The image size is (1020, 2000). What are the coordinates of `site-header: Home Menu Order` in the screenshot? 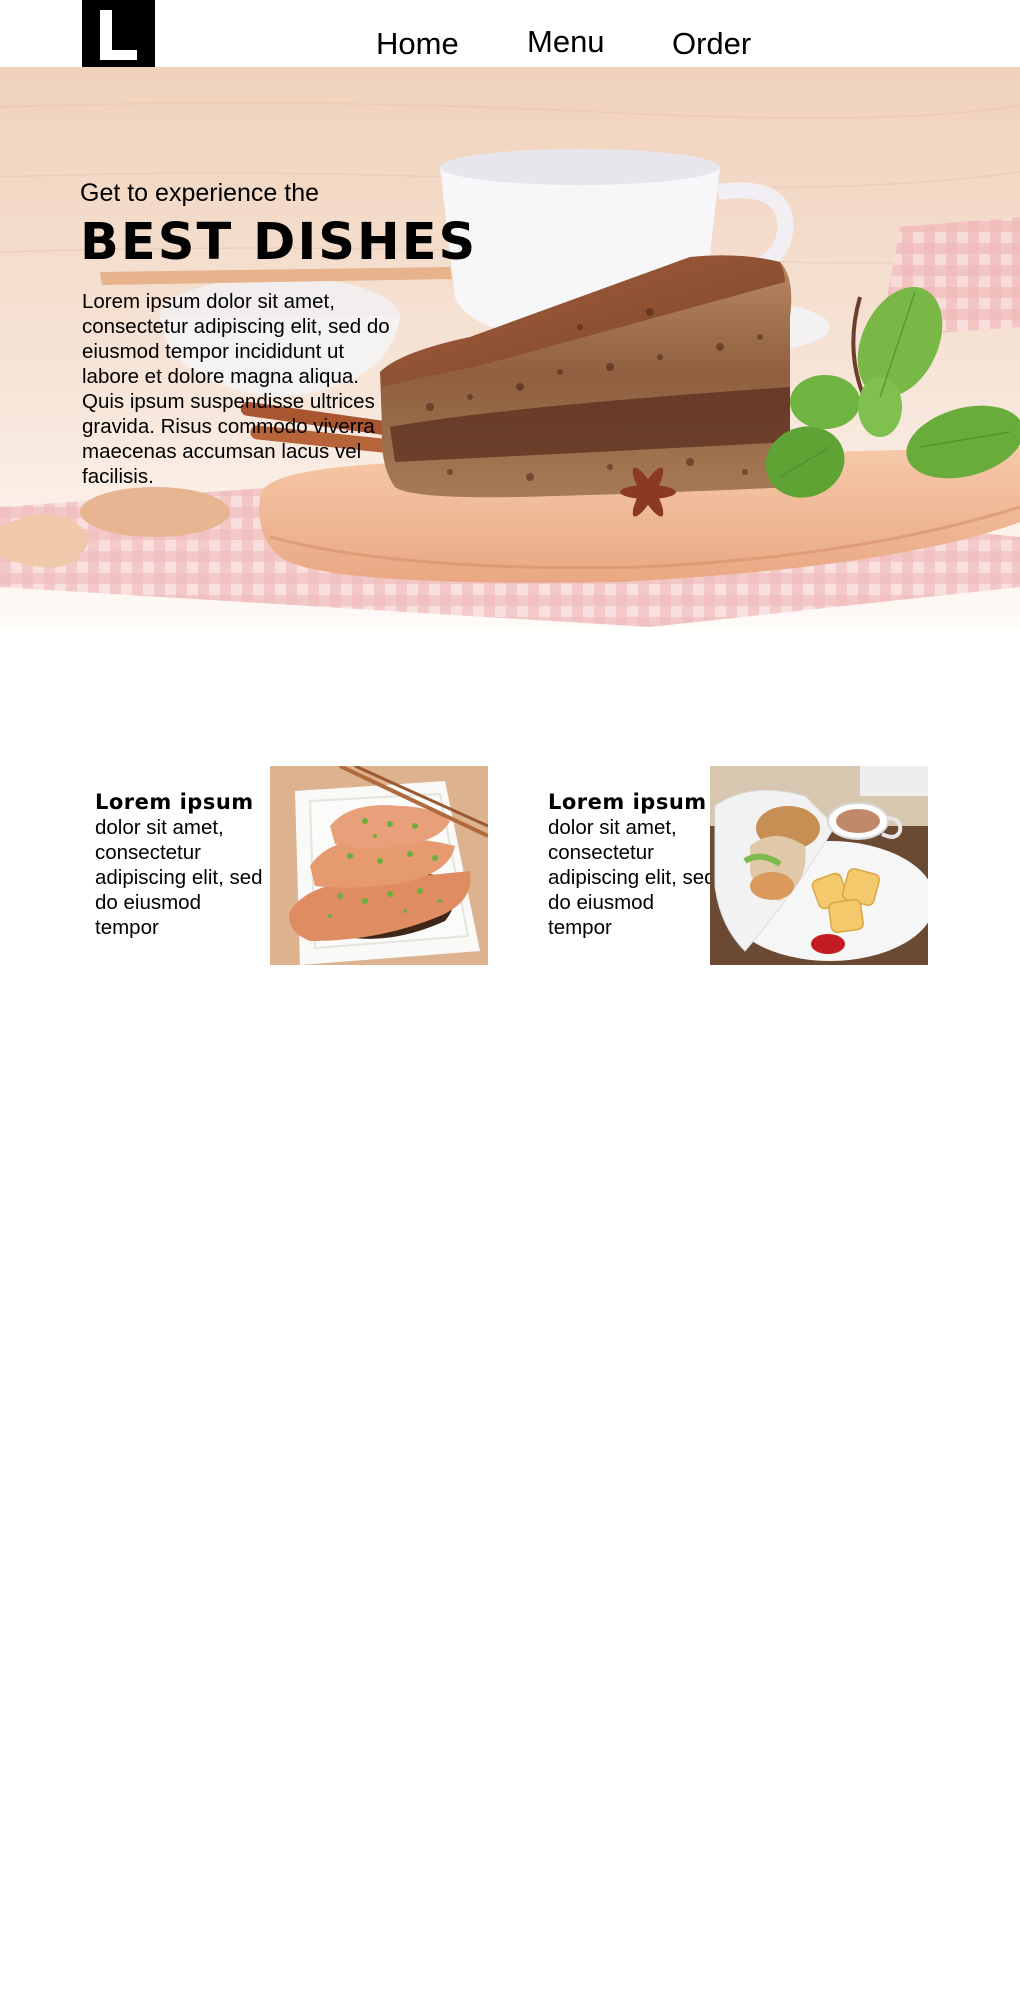 It's located at (510, 33).